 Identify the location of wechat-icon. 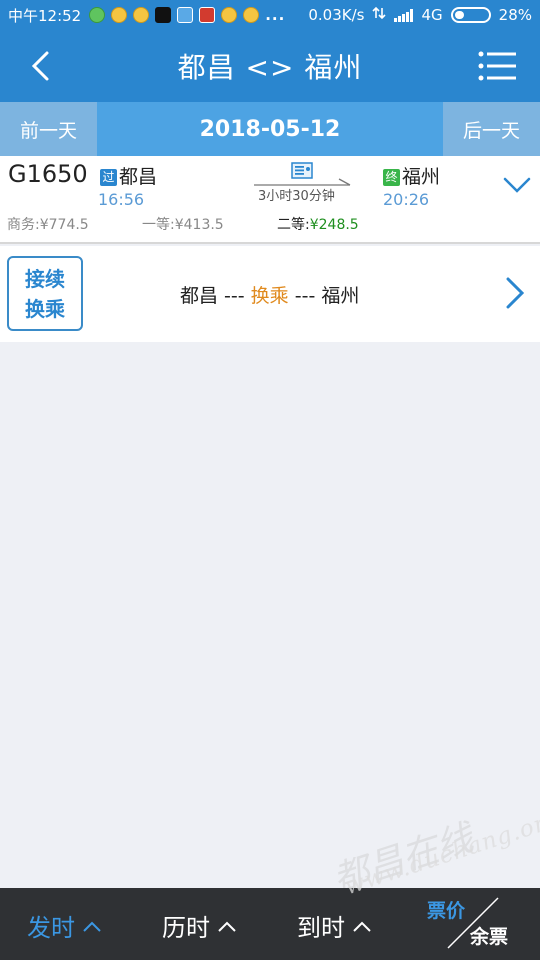
(97, 15).